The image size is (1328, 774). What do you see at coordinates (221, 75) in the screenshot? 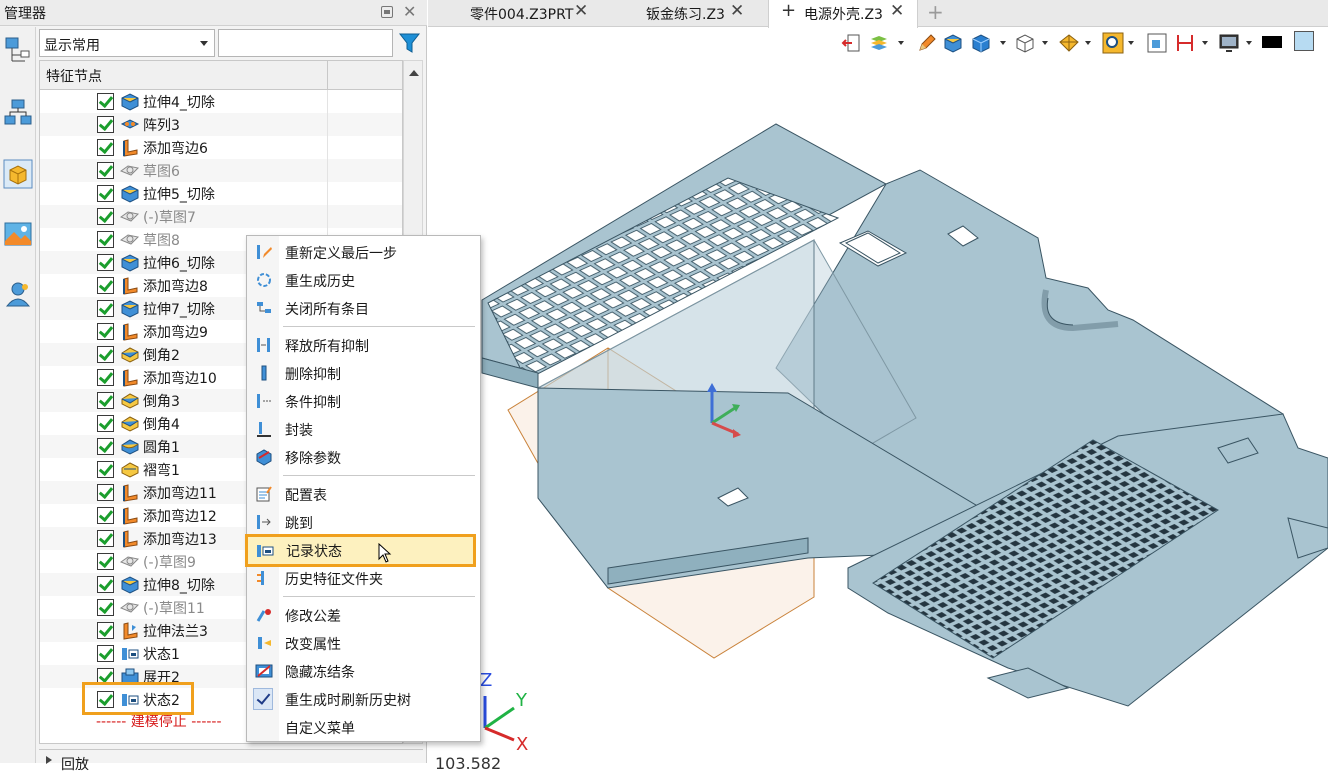
I see `tree-header: 特征节点` at bounding box center [221, 75].